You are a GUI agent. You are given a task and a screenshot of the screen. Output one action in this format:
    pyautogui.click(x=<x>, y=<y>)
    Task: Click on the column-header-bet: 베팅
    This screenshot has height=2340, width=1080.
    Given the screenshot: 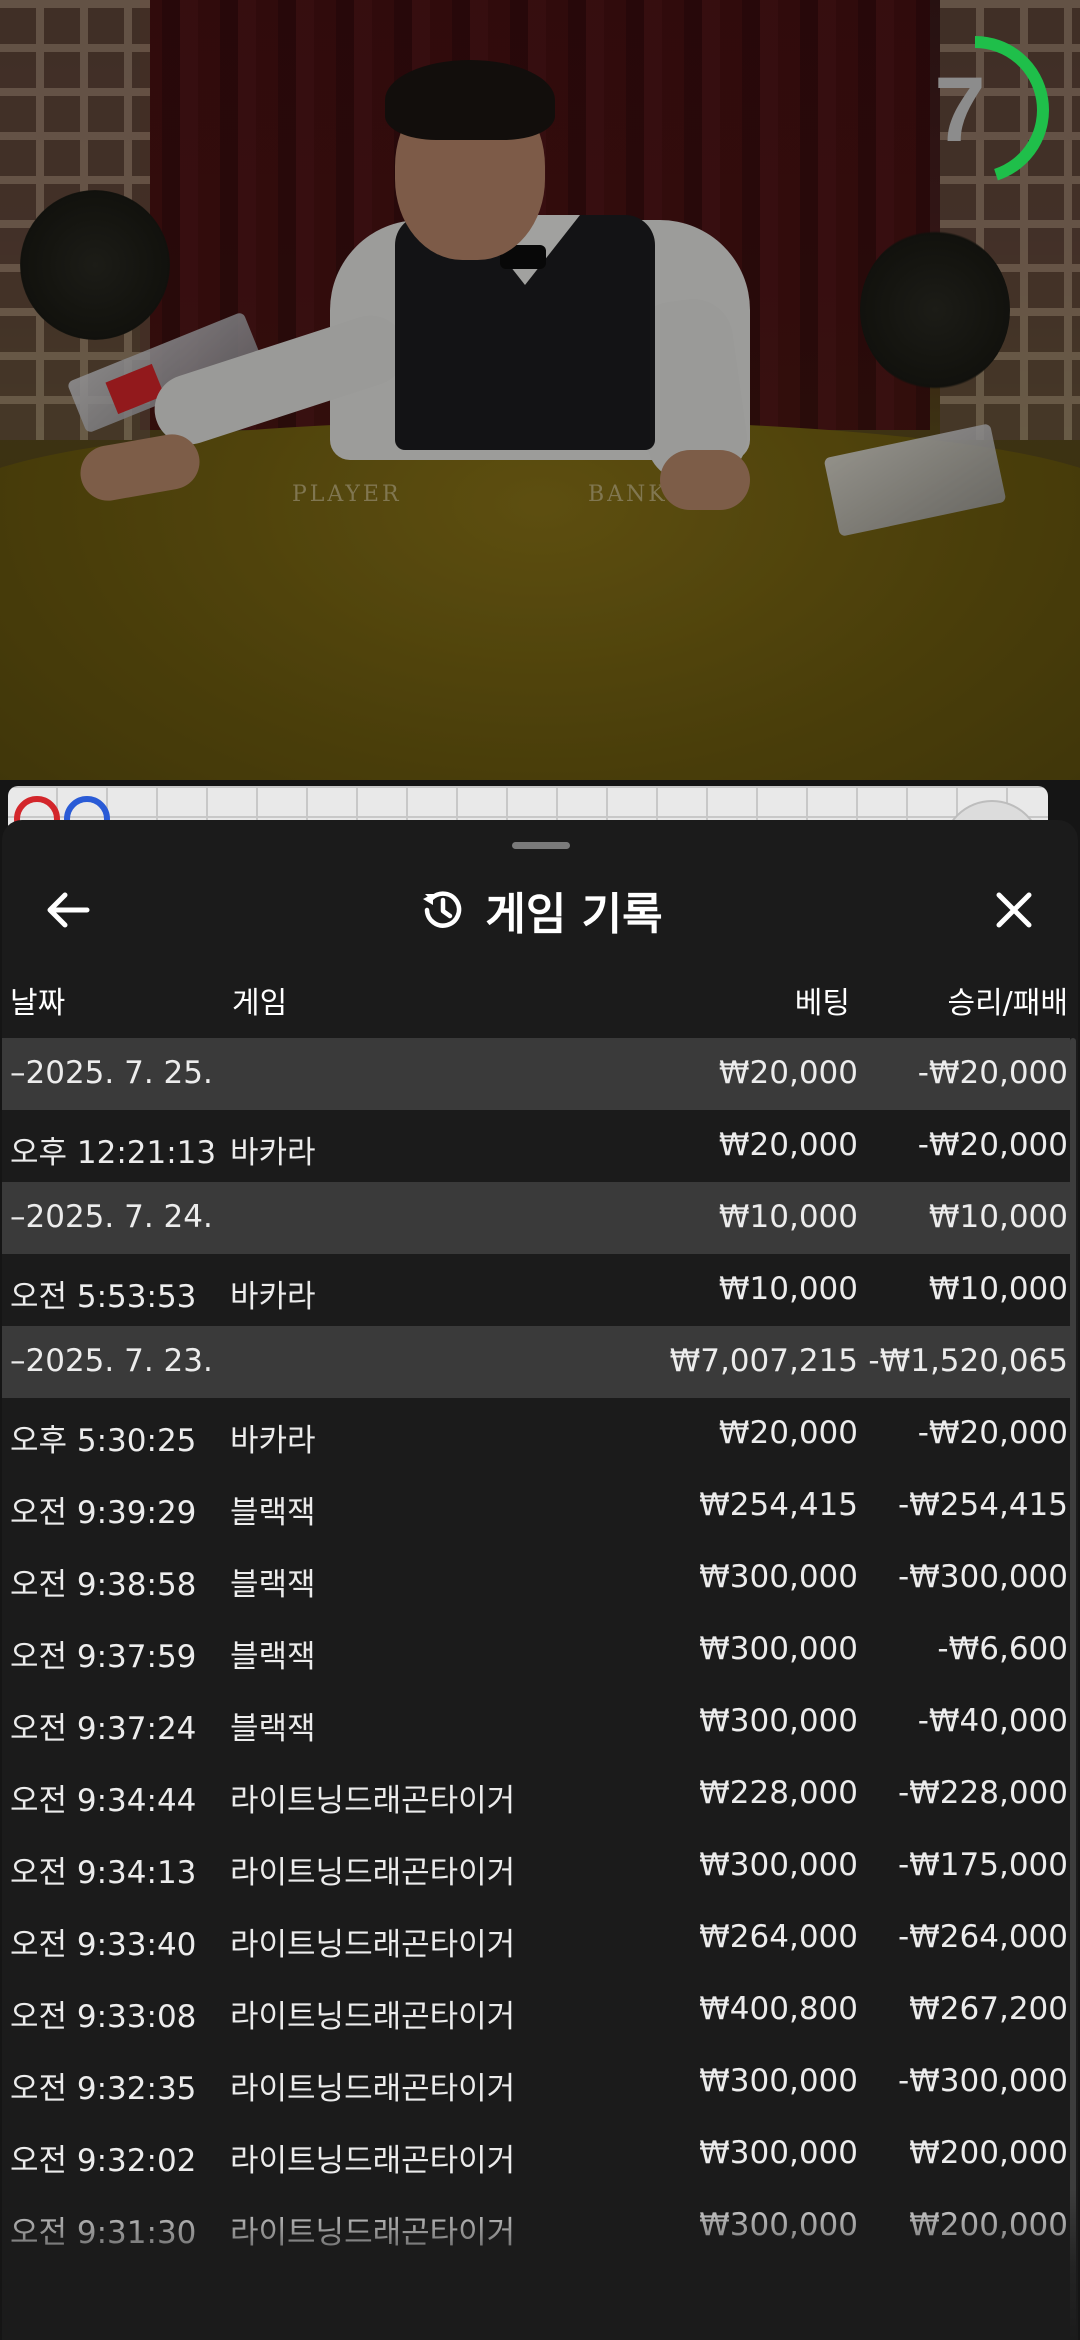 What is the action you would take?
    pyautogui.click(x=822, y=1003)
    